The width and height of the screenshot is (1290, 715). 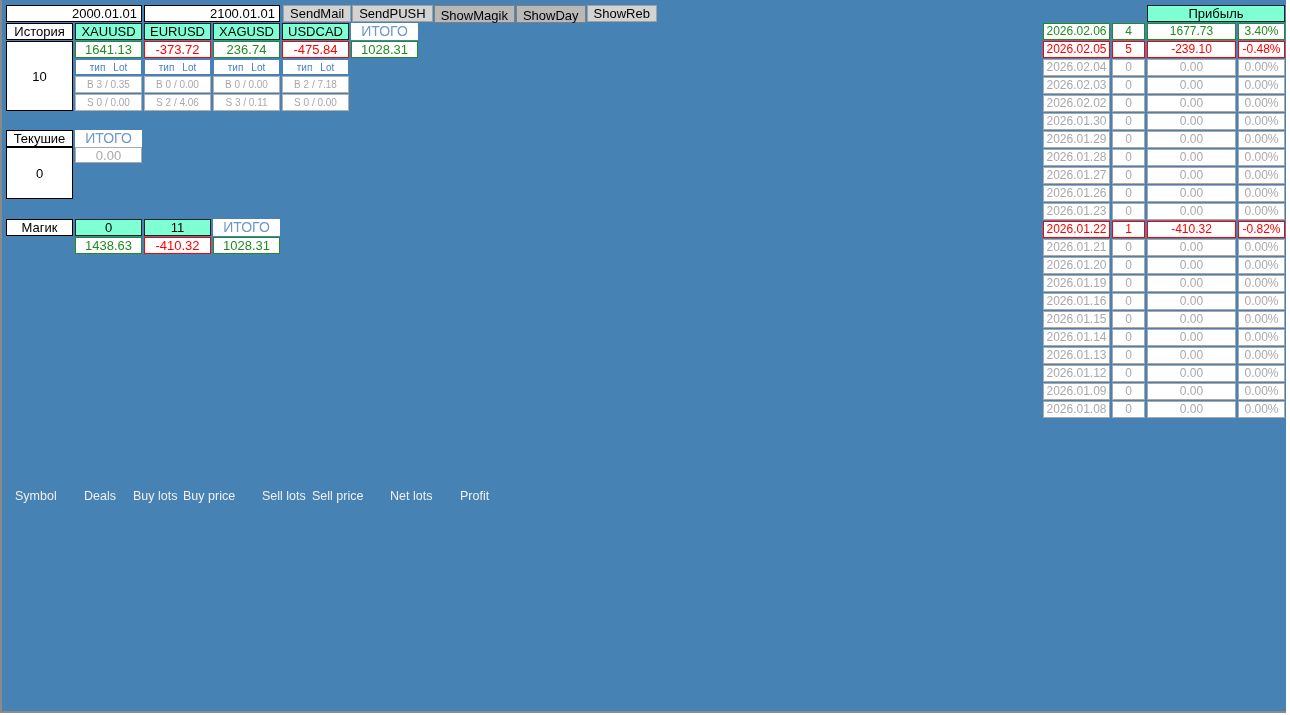 What do you see at coordinates (1261, 49) in the screenshot?
I see `percent-cell: -0.48%` at bounding box center [1261, 49].